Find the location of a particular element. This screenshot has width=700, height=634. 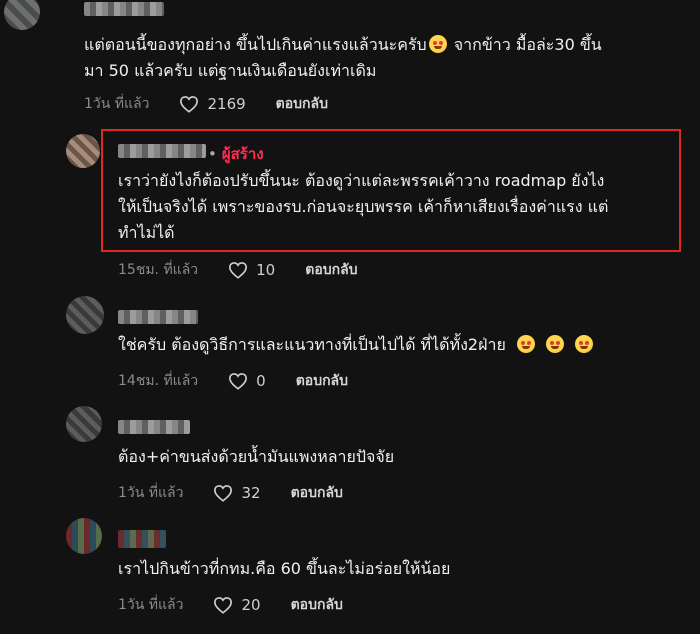

like-button: 0 is located at coordinates (247, 381).